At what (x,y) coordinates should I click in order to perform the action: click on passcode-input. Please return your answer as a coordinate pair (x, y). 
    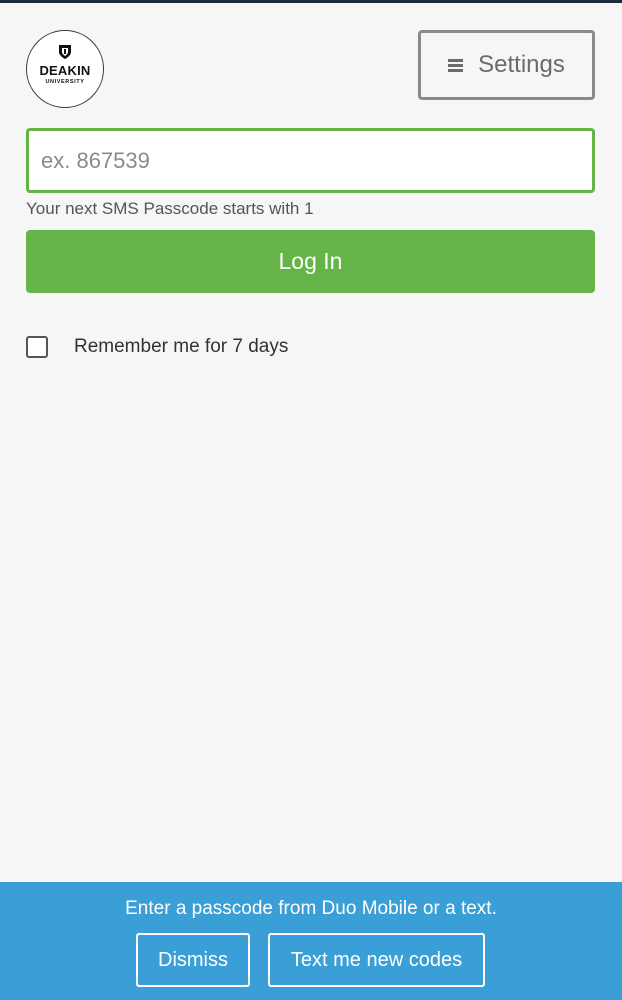
    Looking at the image, I should click on (310, 160).